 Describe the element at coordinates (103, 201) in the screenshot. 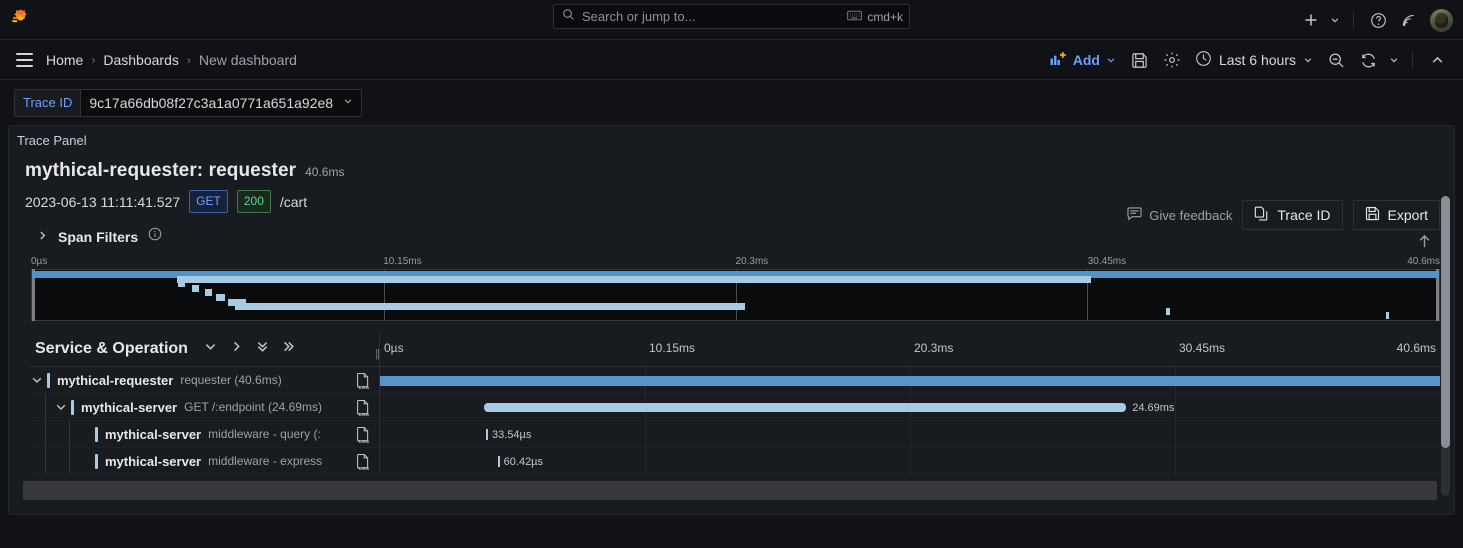

I see `trace-timestamp: 2023-06-13 11:11:41.527` at that location.